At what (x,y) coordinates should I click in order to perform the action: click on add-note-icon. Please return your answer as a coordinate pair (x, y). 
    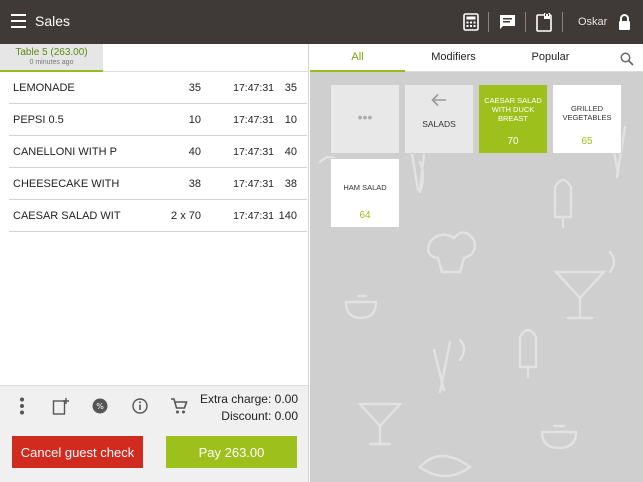
    Looking at the image, I should click on (61, 406).